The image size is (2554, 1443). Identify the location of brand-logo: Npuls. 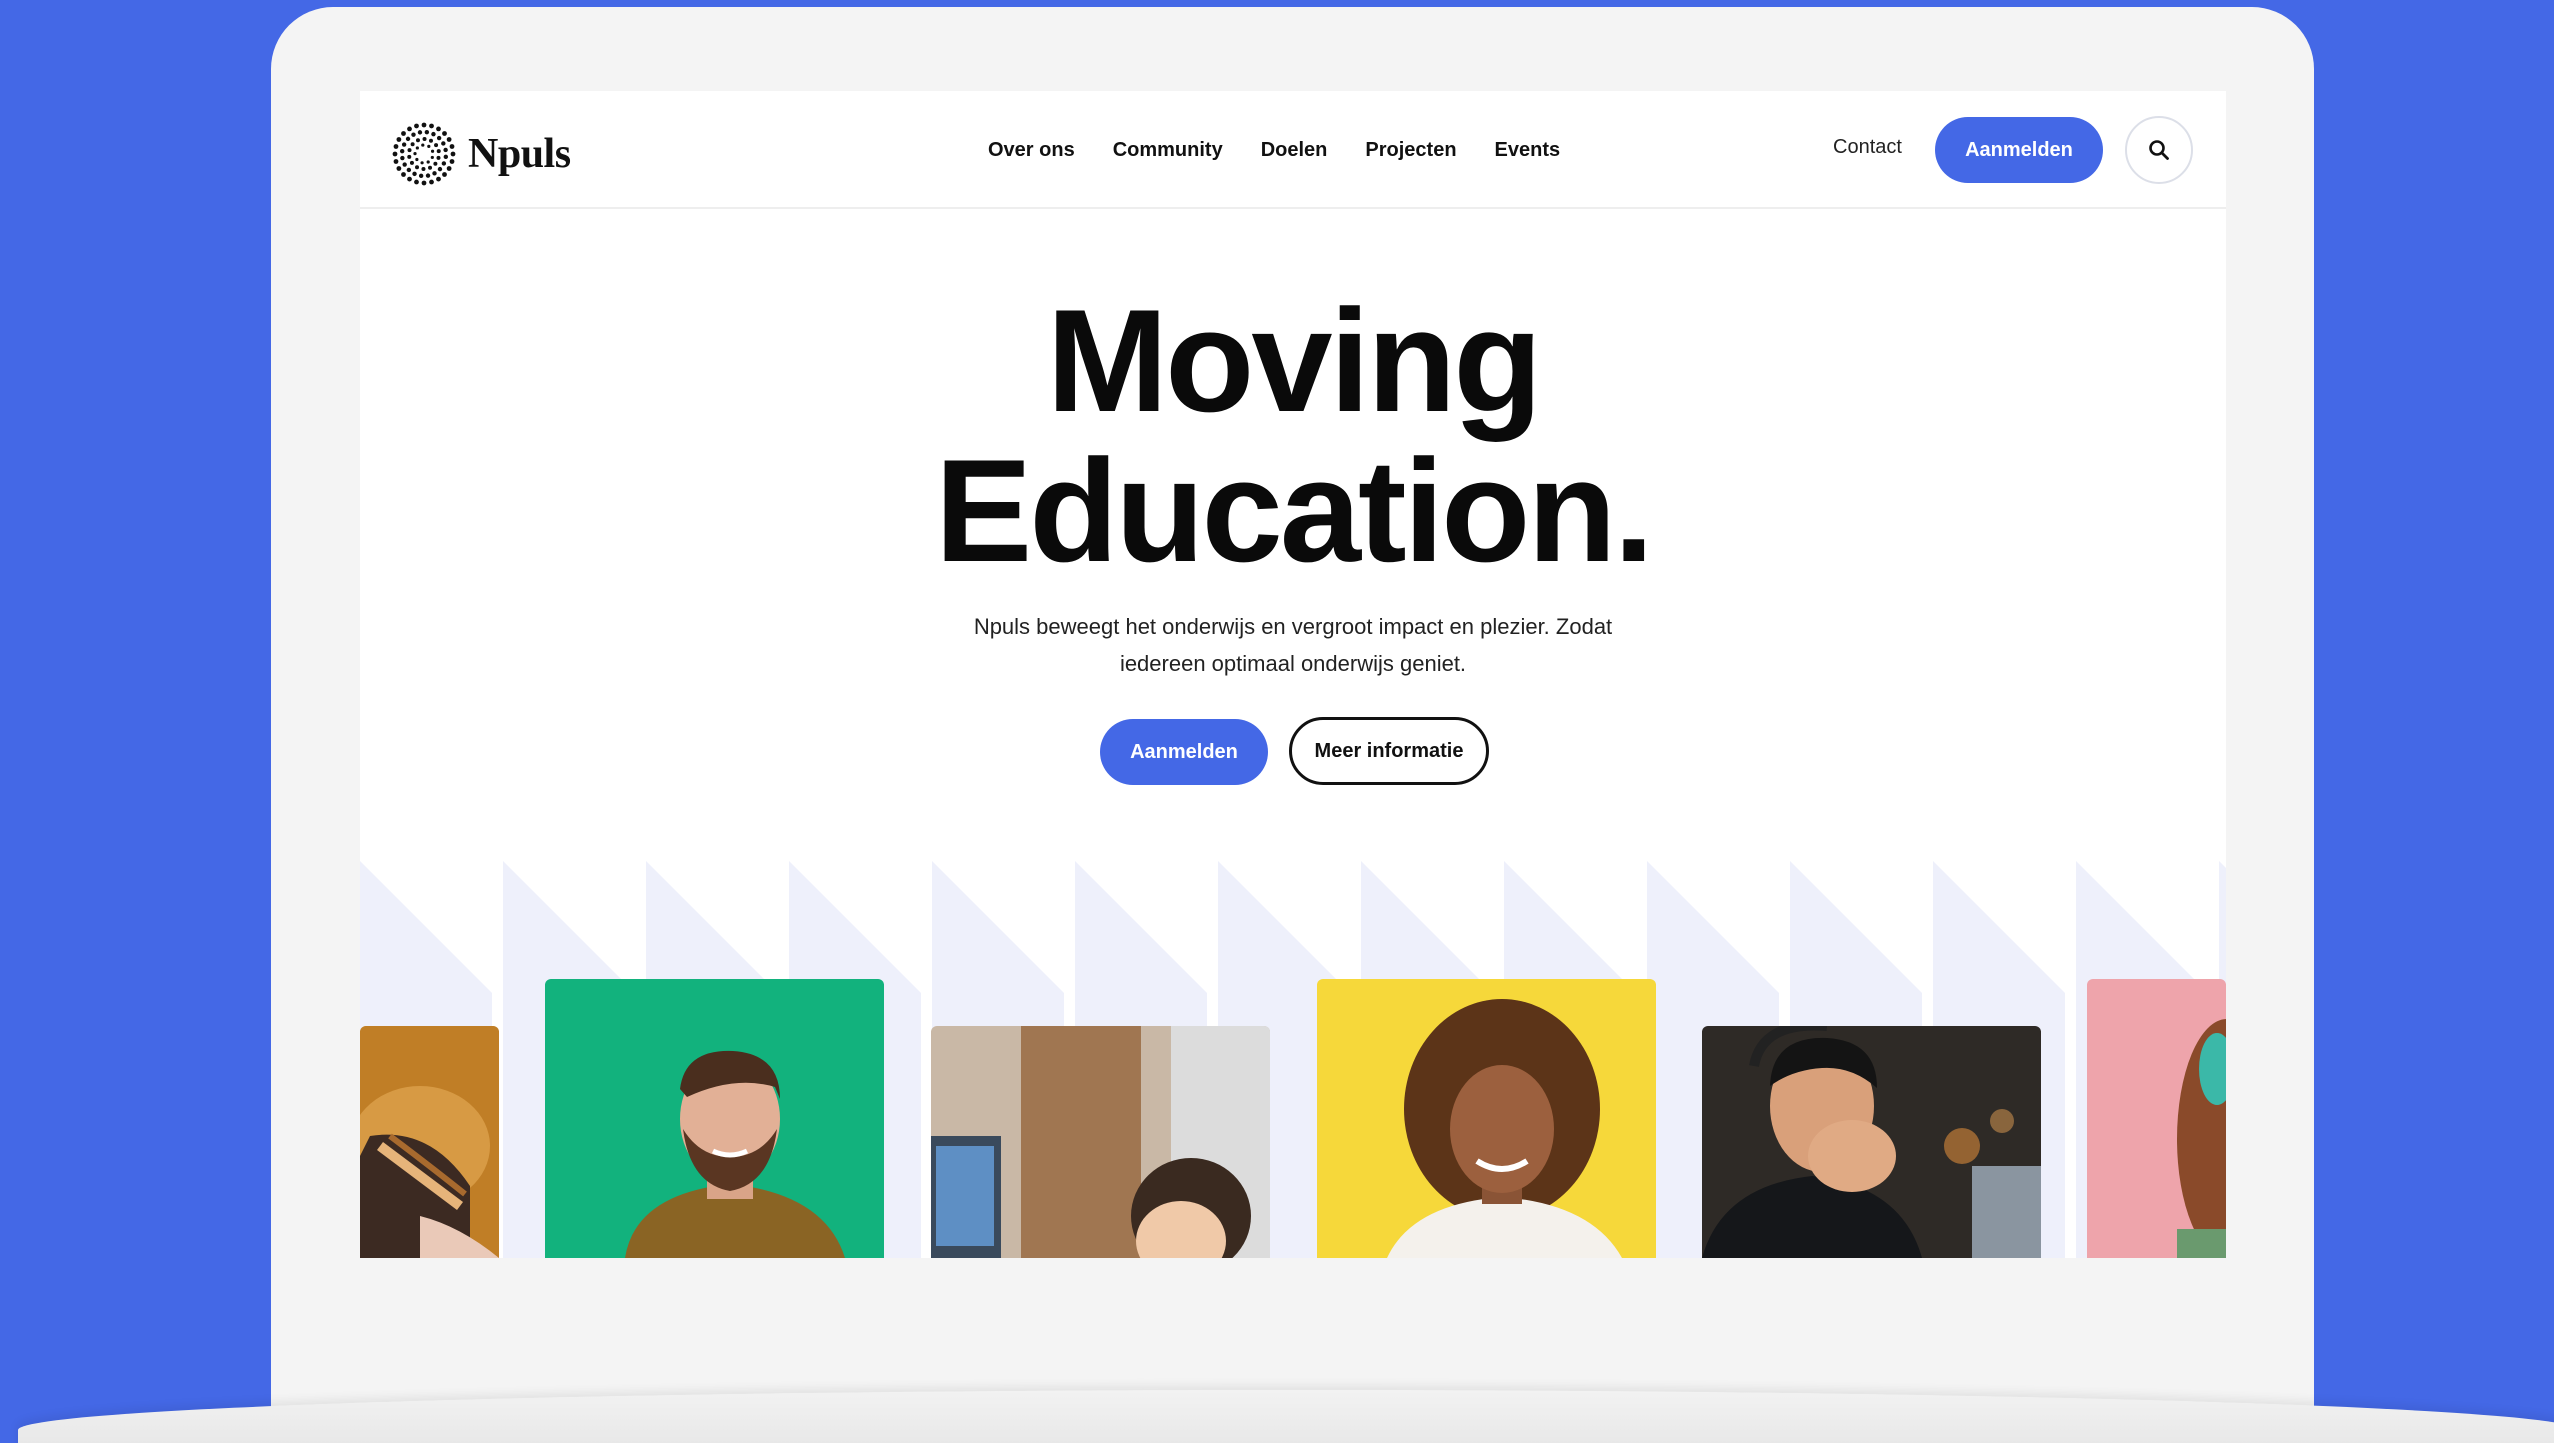
(481, 154).